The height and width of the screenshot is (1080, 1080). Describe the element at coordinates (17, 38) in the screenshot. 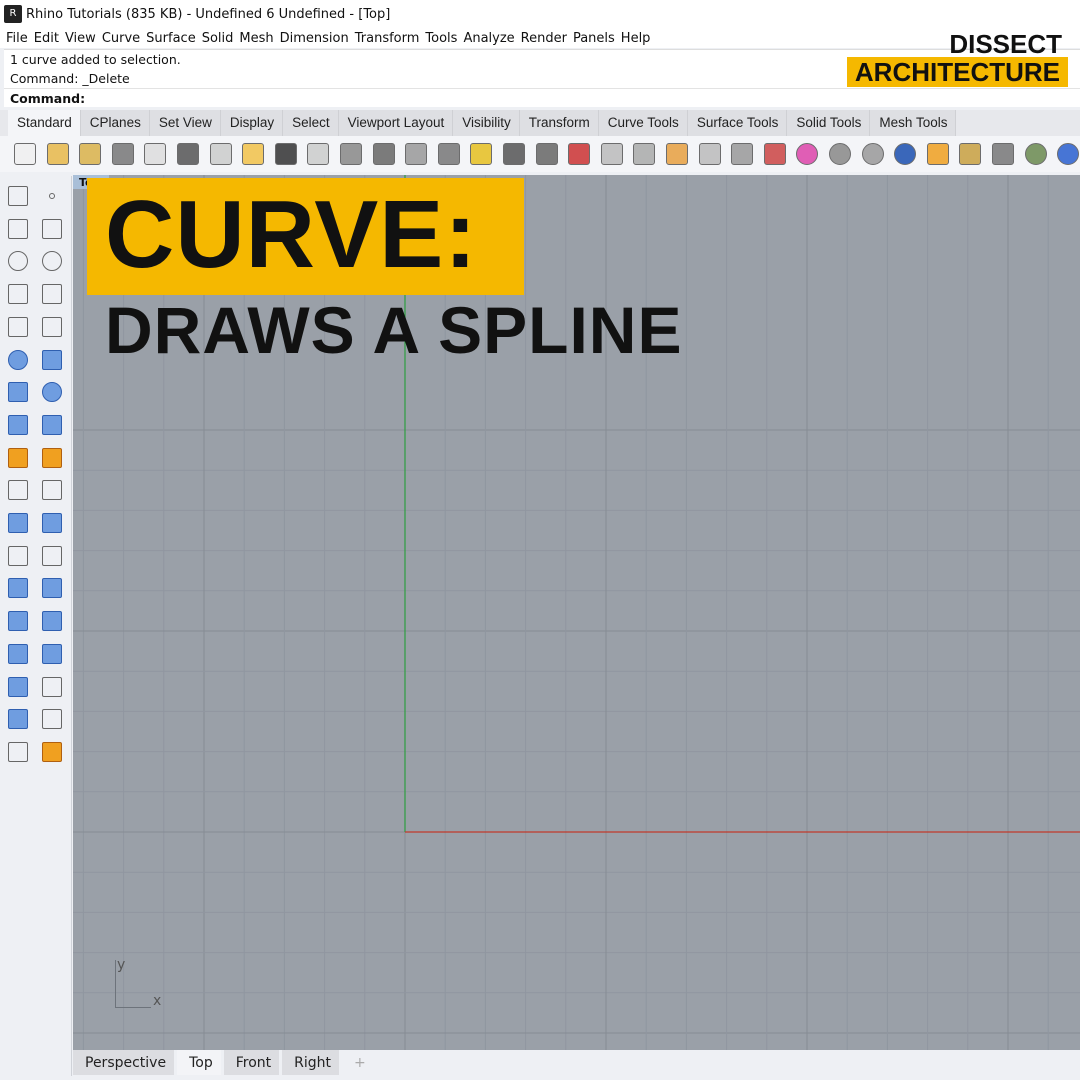

I see `menu-file: File` at that location.